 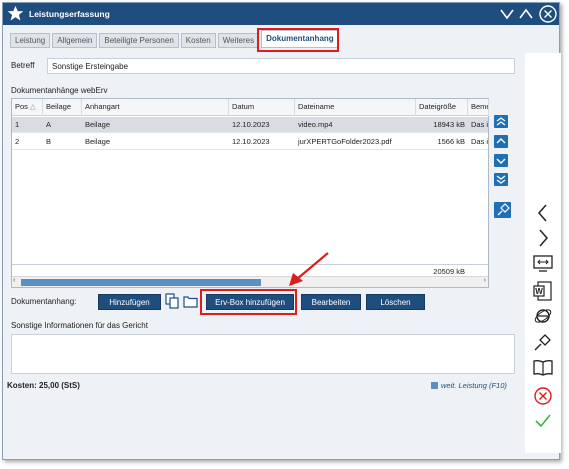 What do you see at coordinates (23, 65) in the screenshot?
I see `betreff-label: Betreff` at bounding box center [23, 65].